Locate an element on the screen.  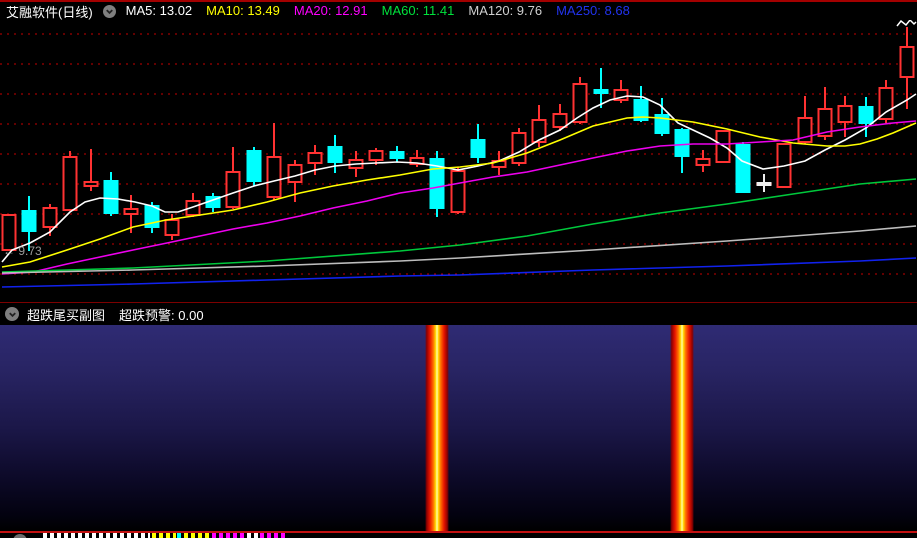
ma-label-ma250: MA250: 8.68 is located at coordinates (593, 10).